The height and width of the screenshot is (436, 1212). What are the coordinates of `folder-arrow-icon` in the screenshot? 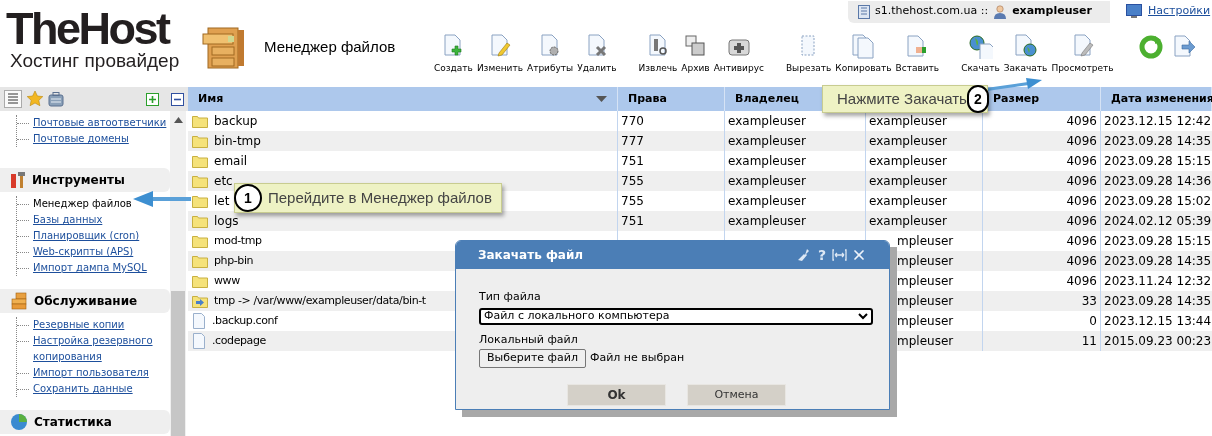 It's located at (200, 301).